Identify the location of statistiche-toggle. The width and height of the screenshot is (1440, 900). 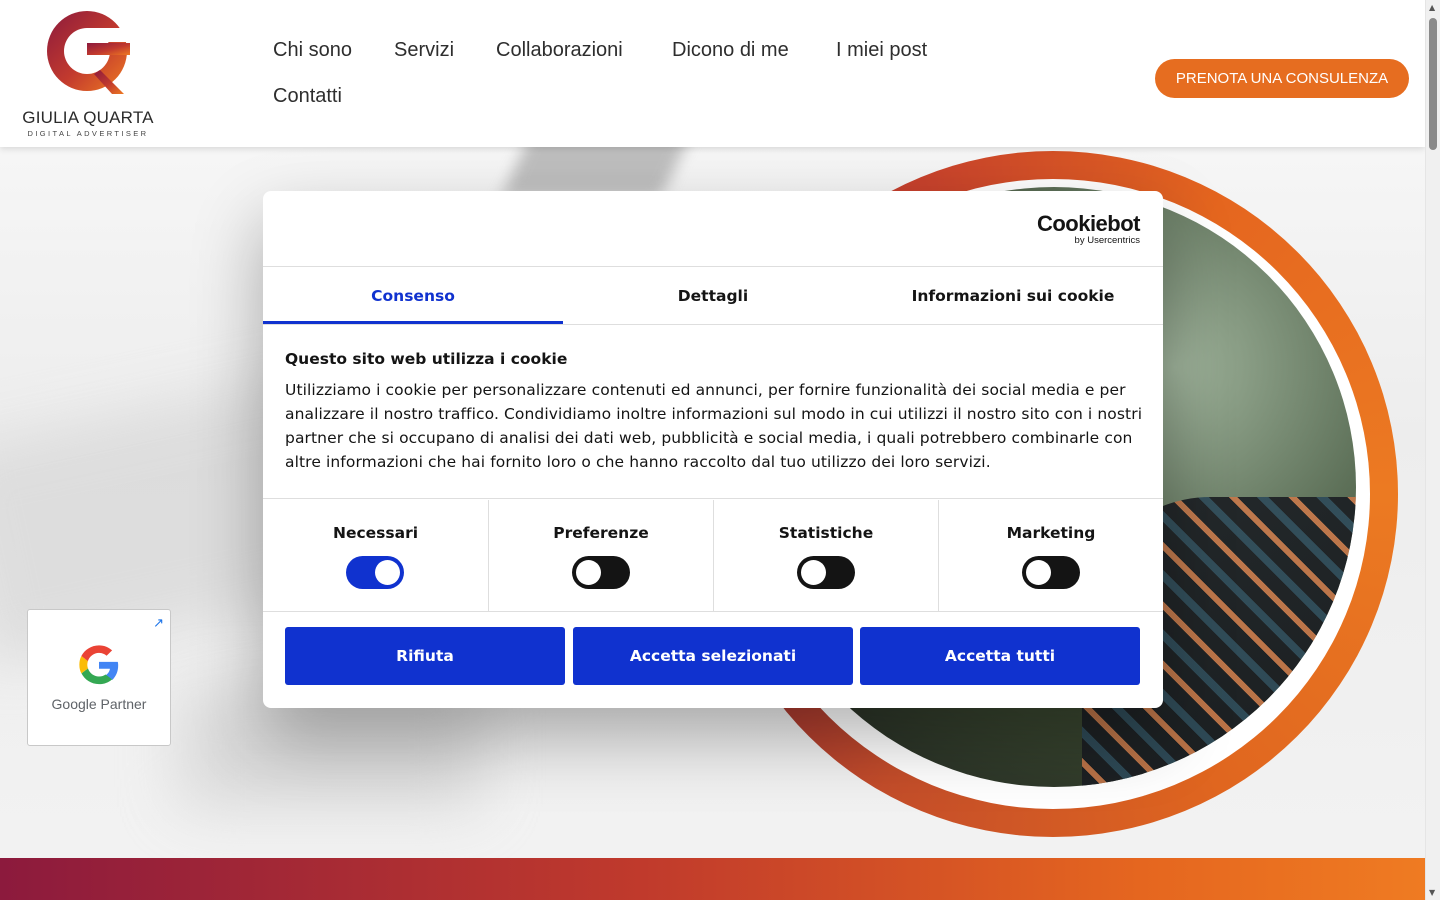
(826, 572).